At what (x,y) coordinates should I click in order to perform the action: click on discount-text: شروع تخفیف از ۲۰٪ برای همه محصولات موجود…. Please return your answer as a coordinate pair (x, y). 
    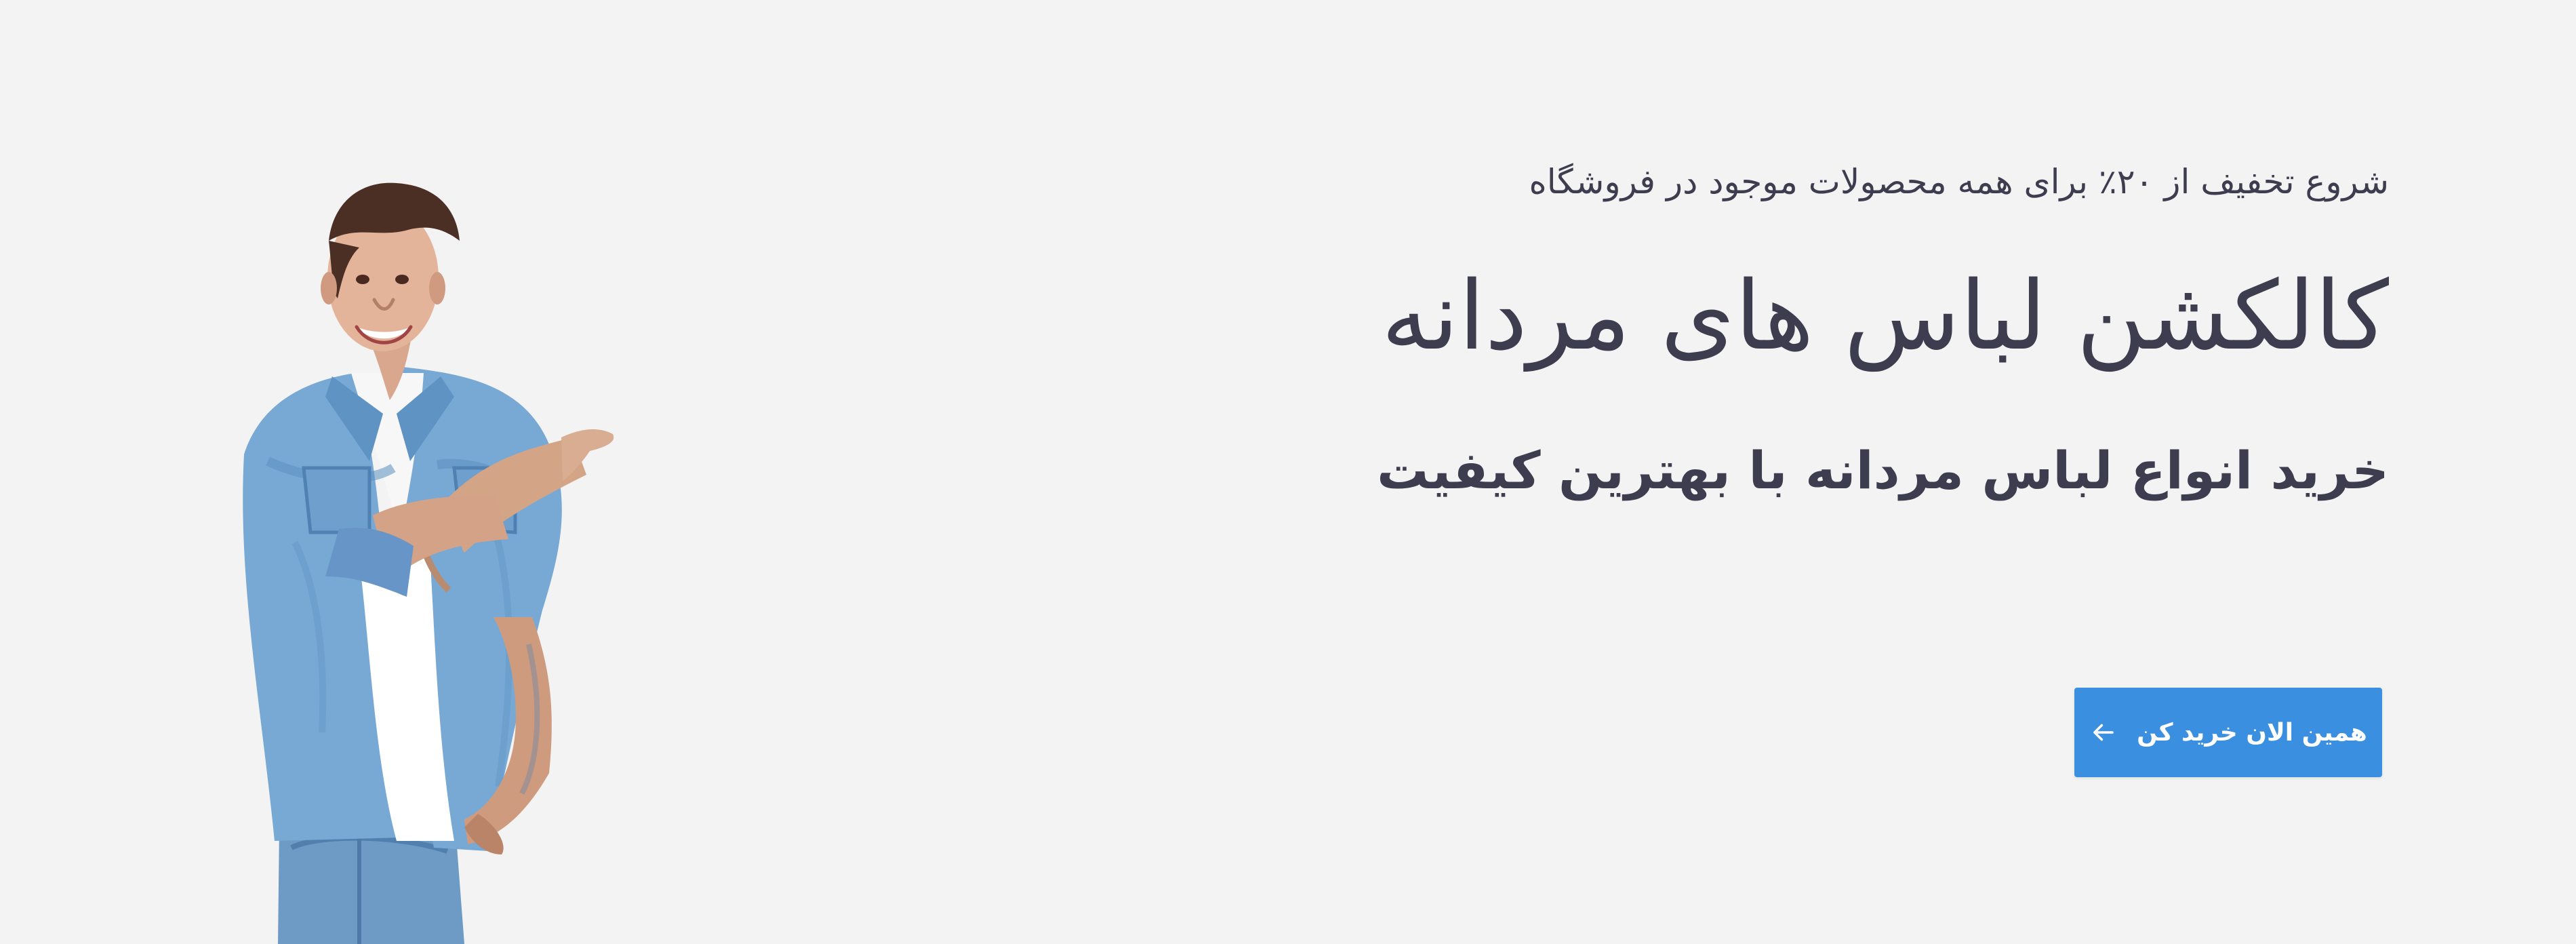
    Looking at the image, I should click on (1959, 181).